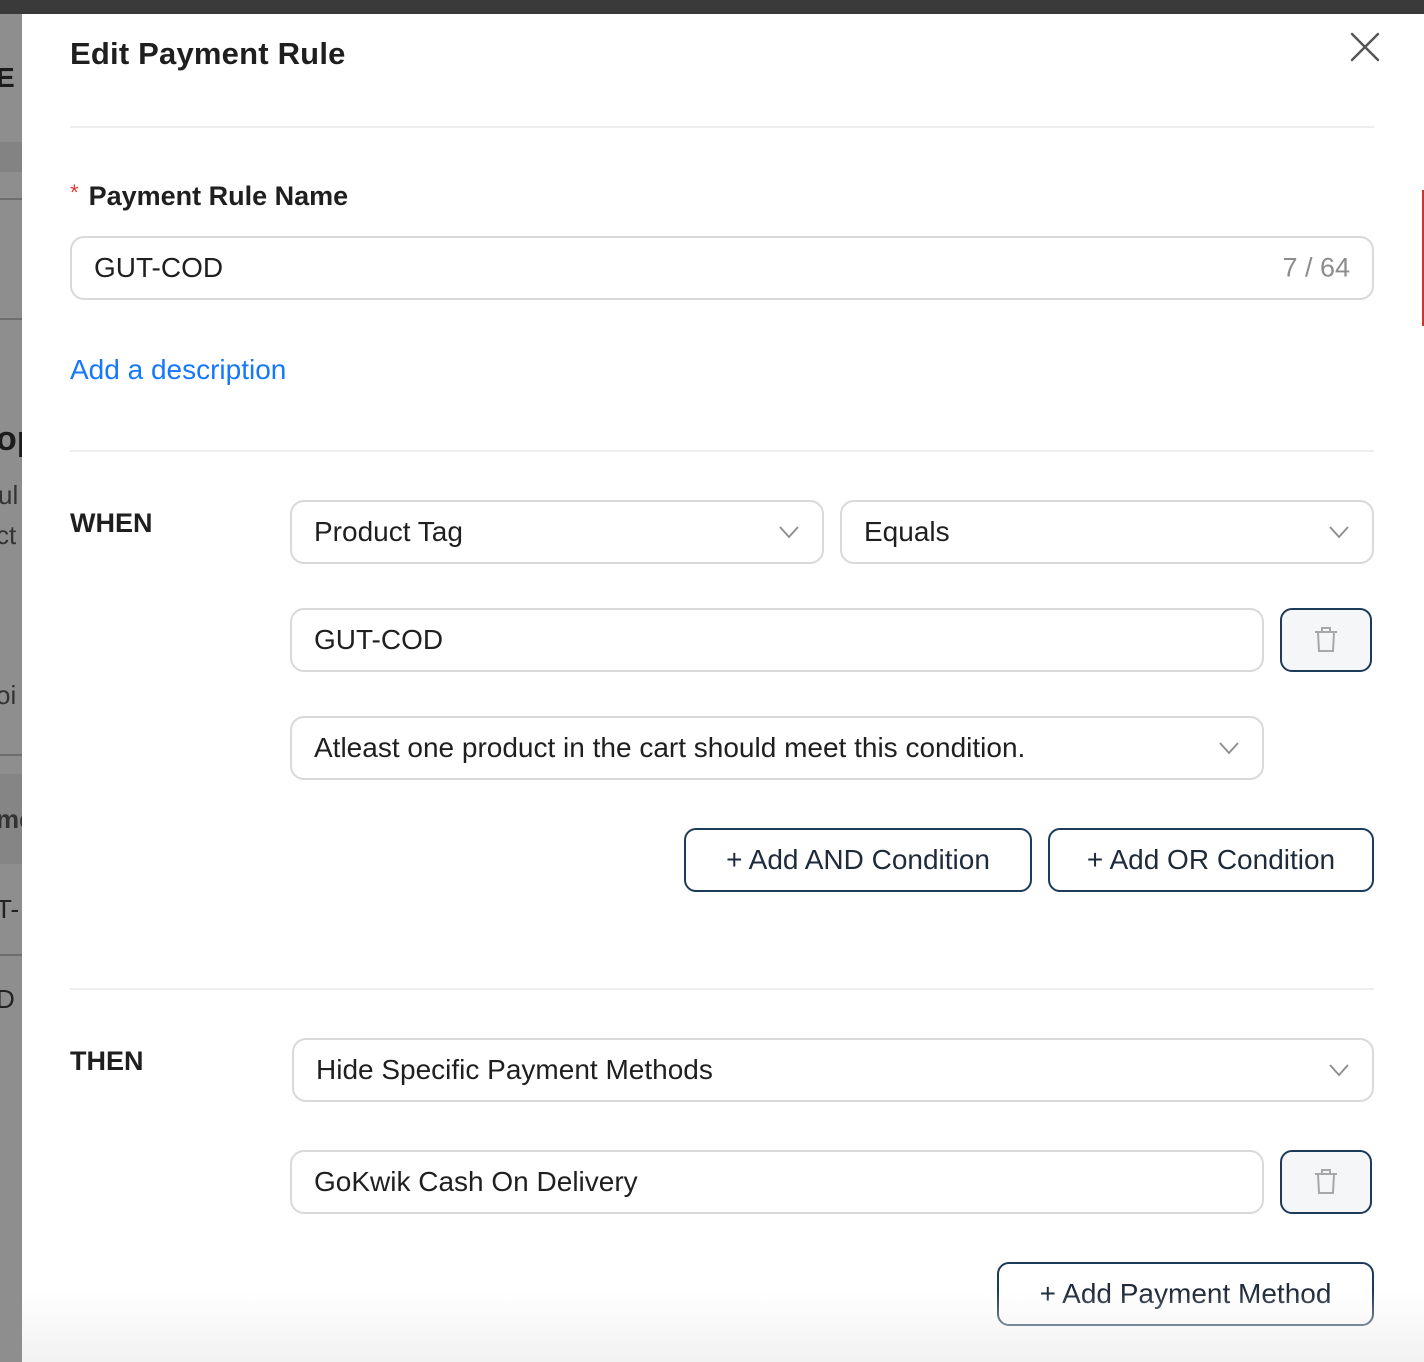  I want to click on rule-name-label-row: * Payment Rule Name, so click(209, 195).